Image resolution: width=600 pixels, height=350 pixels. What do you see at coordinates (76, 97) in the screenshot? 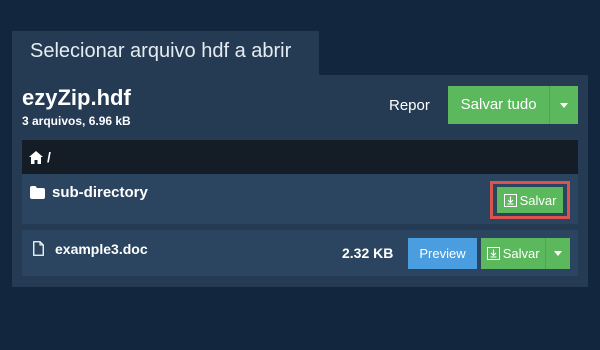
I see `archive-name: ezyZip.hdf` at bounding box center [76, 97].